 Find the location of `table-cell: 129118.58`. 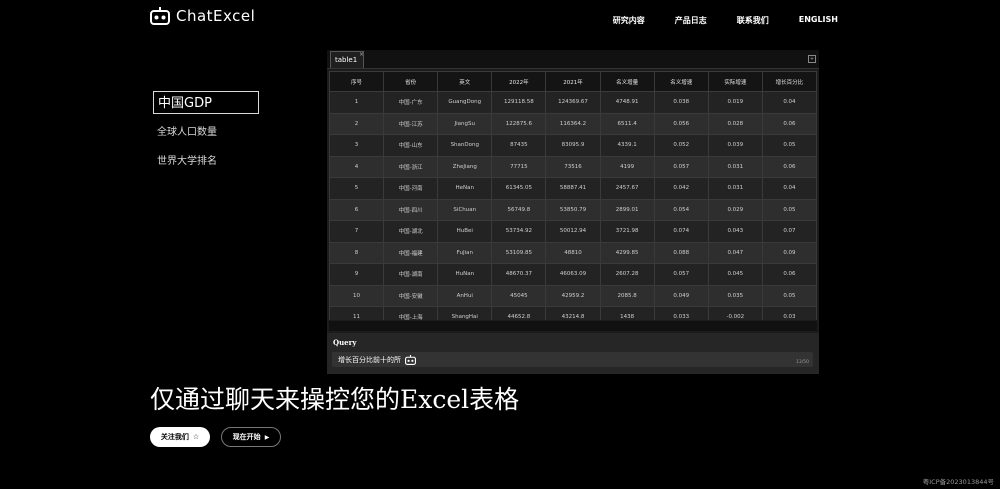

table-cell: 129118.58 is located at coordinates (519, 102).